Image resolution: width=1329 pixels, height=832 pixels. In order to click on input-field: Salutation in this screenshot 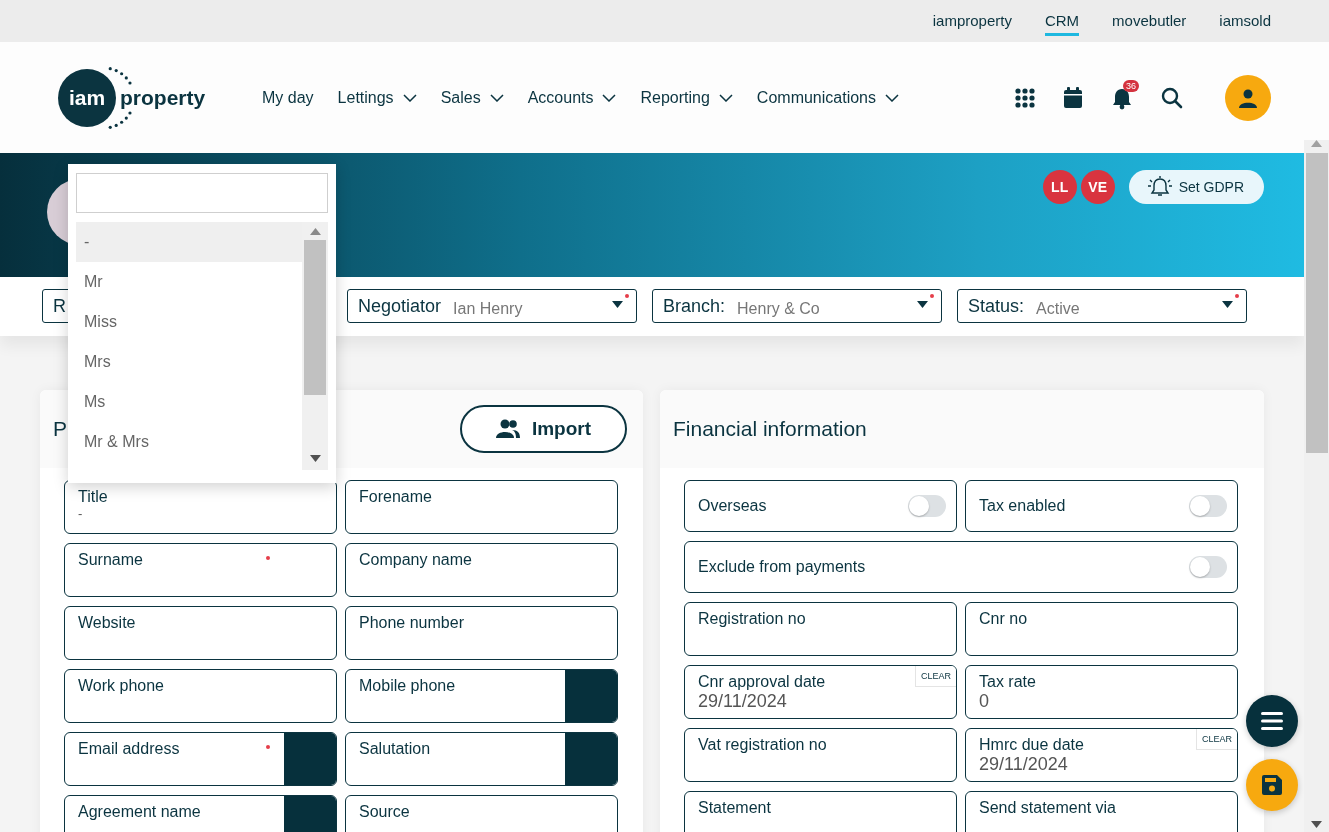, I will do `click(481, 759)`.